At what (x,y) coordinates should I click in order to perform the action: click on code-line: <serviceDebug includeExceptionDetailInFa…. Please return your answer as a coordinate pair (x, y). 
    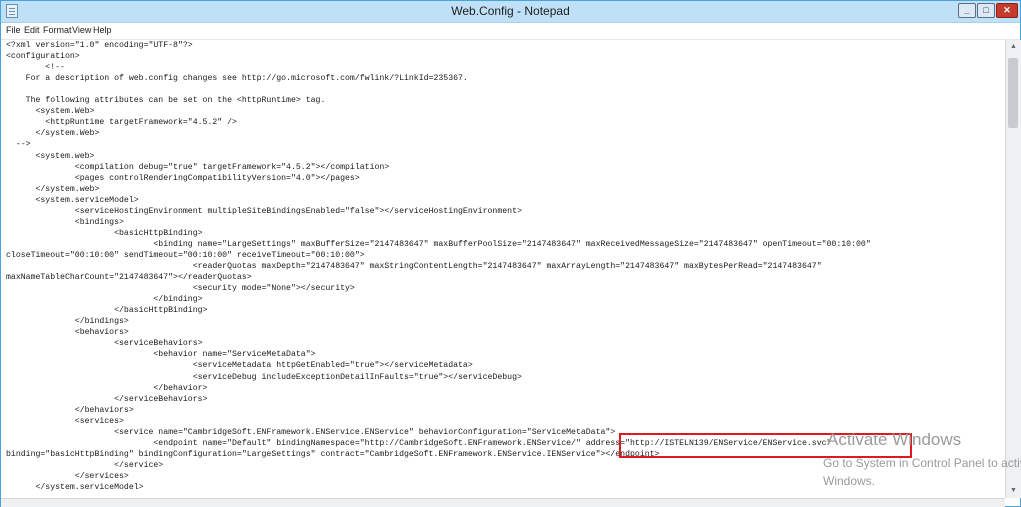
    Looking at the image, I should click on (264, 377).